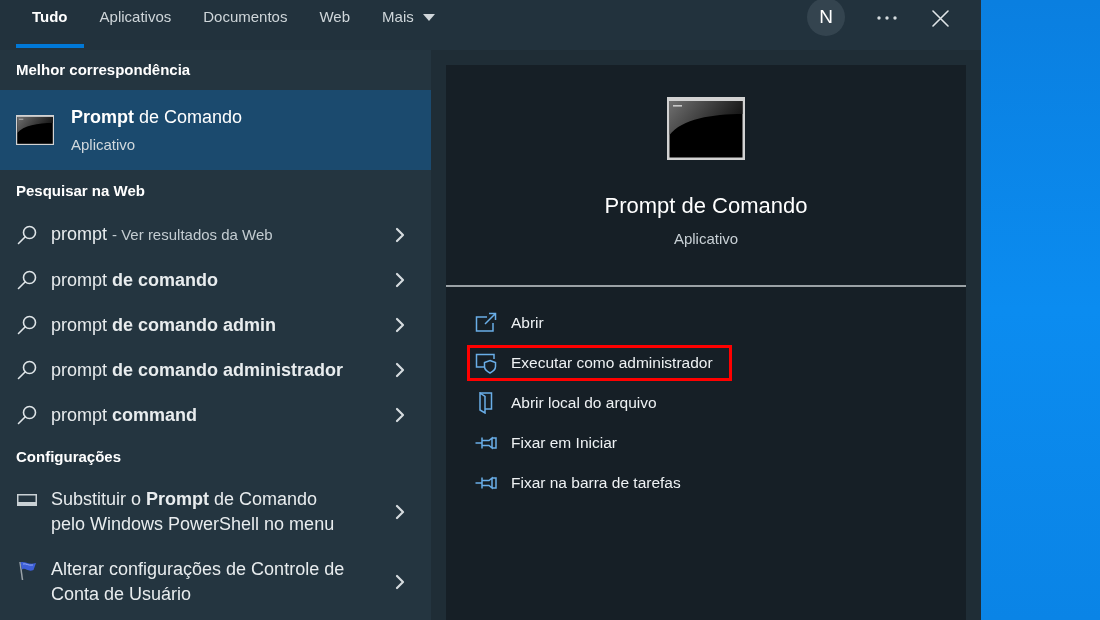  What do you see at coordinates (27, 569) in the screenshot?
I see `flag-icon` at bounding box center [27, 569].